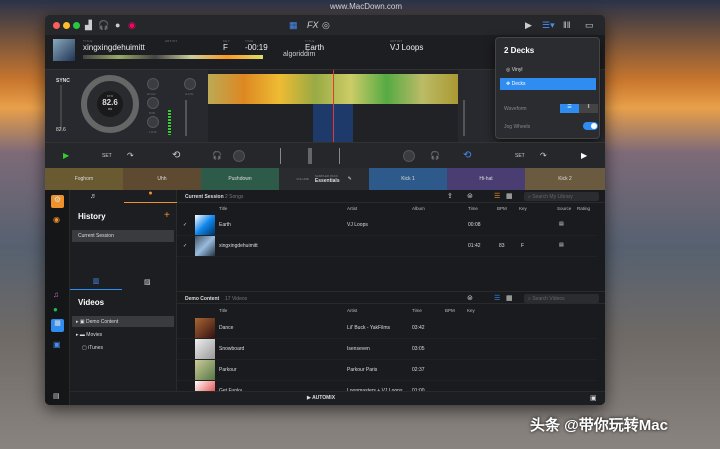  What do you see at coordinates (173, 57) in the screenshot?
I see `deck-a-mini-waveform` at bounding box center [173, 57].